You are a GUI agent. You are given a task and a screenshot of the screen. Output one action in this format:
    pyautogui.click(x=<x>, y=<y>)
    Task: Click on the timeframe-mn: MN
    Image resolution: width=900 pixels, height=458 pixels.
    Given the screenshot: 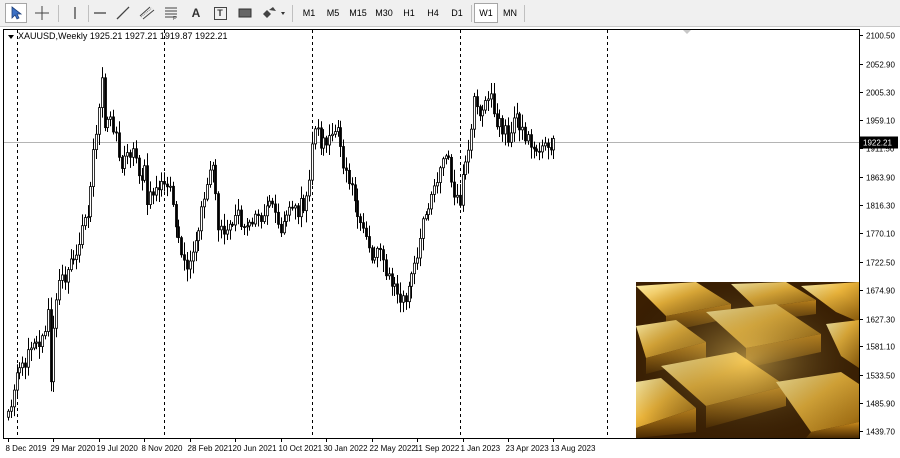 What is the action you would take?
    pyautogui.click(x=510, y=13)
    